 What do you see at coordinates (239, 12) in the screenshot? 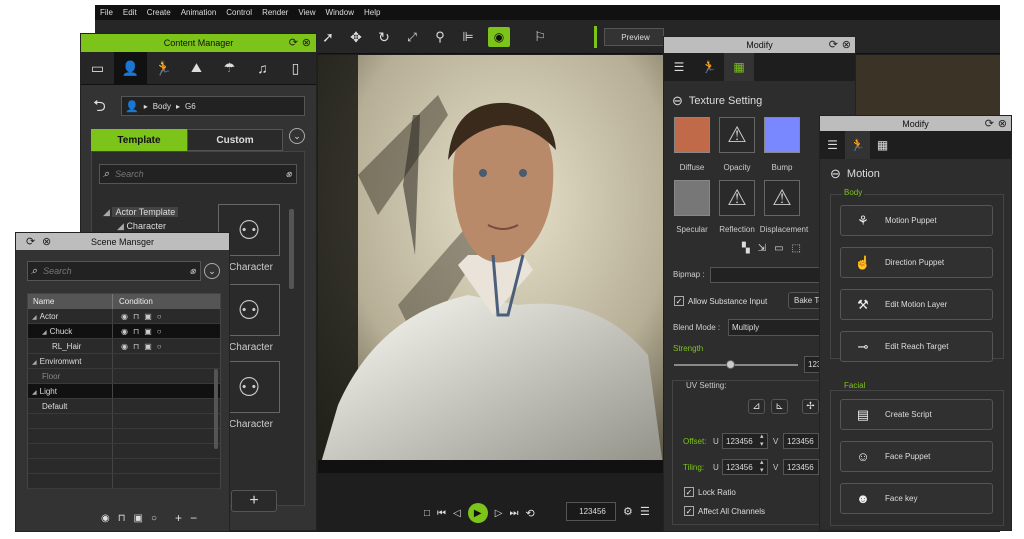
I see `menu-control: Control` at bounding box center [239, 12].